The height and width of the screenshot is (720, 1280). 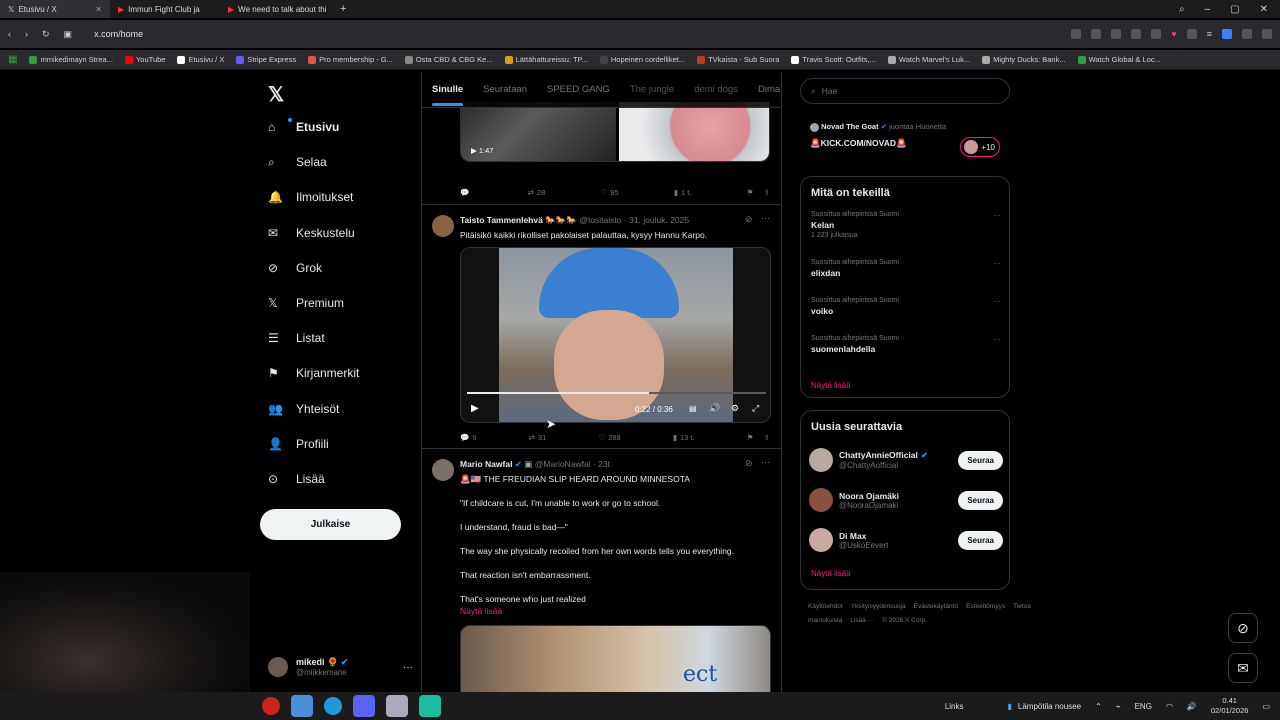 What do you see at coordinates (468, 437) in the screenshot?
I see `reply-button: 💬 9` at bounding box center [468, 437].